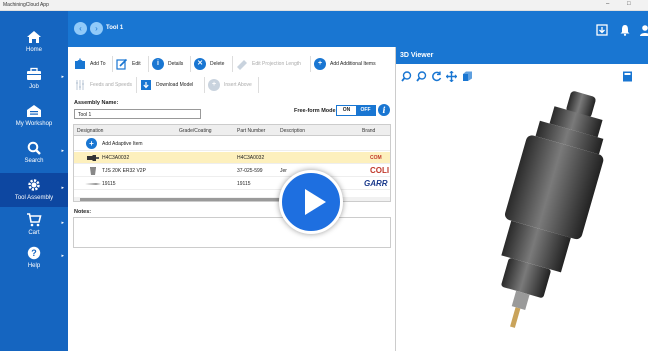 This screenshot has height=351, width=648. What do you see at coordinates (34, 124) in the screenshot?
I see `sidebar-item-label: My Workshop` at bounding box center [34, 124].